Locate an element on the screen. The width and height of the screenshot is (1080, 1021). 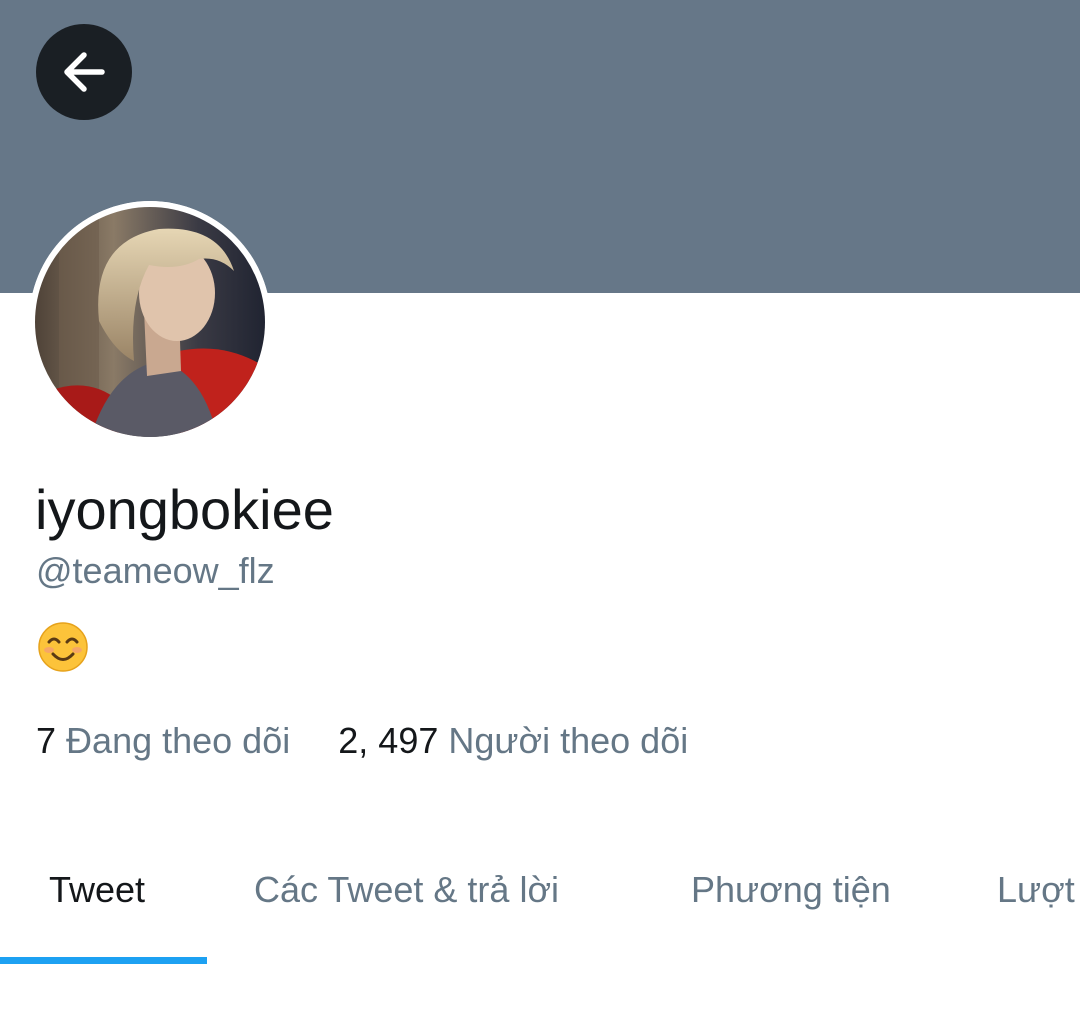
followers-link: 2, 497 Người theo dõi is located at coordinates (513, 740).